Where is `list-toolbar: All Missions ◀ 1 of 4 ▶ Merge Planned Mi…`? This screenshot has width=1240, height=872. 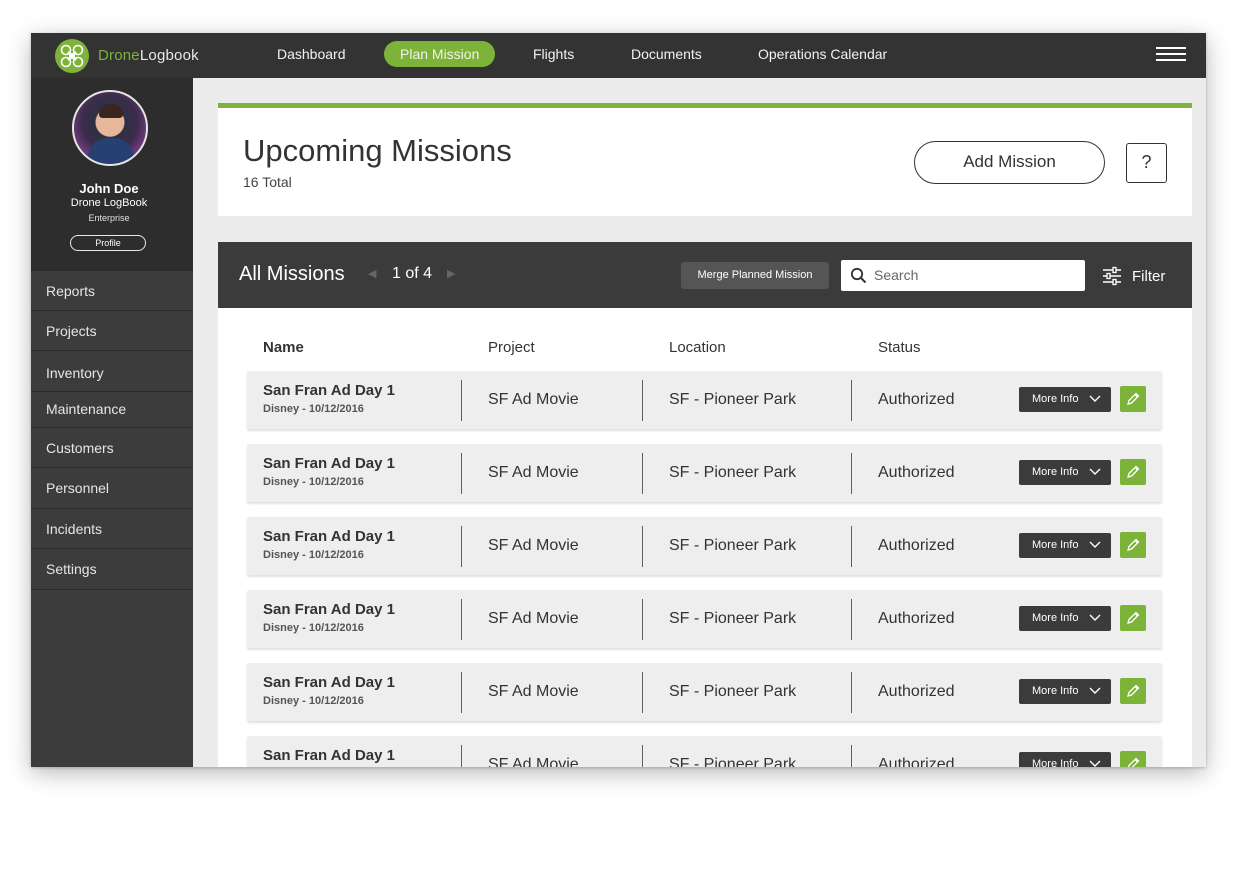
list-toolbar: All Missions ◀ 1 of 4 ▶ Merge Planned Mi… is located at coordinates (705, 275).